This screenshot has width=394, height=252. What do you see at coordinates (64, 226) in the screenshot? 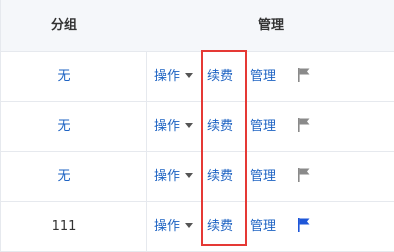
I see `group-cell: 111` at bounding box center [64, 226].